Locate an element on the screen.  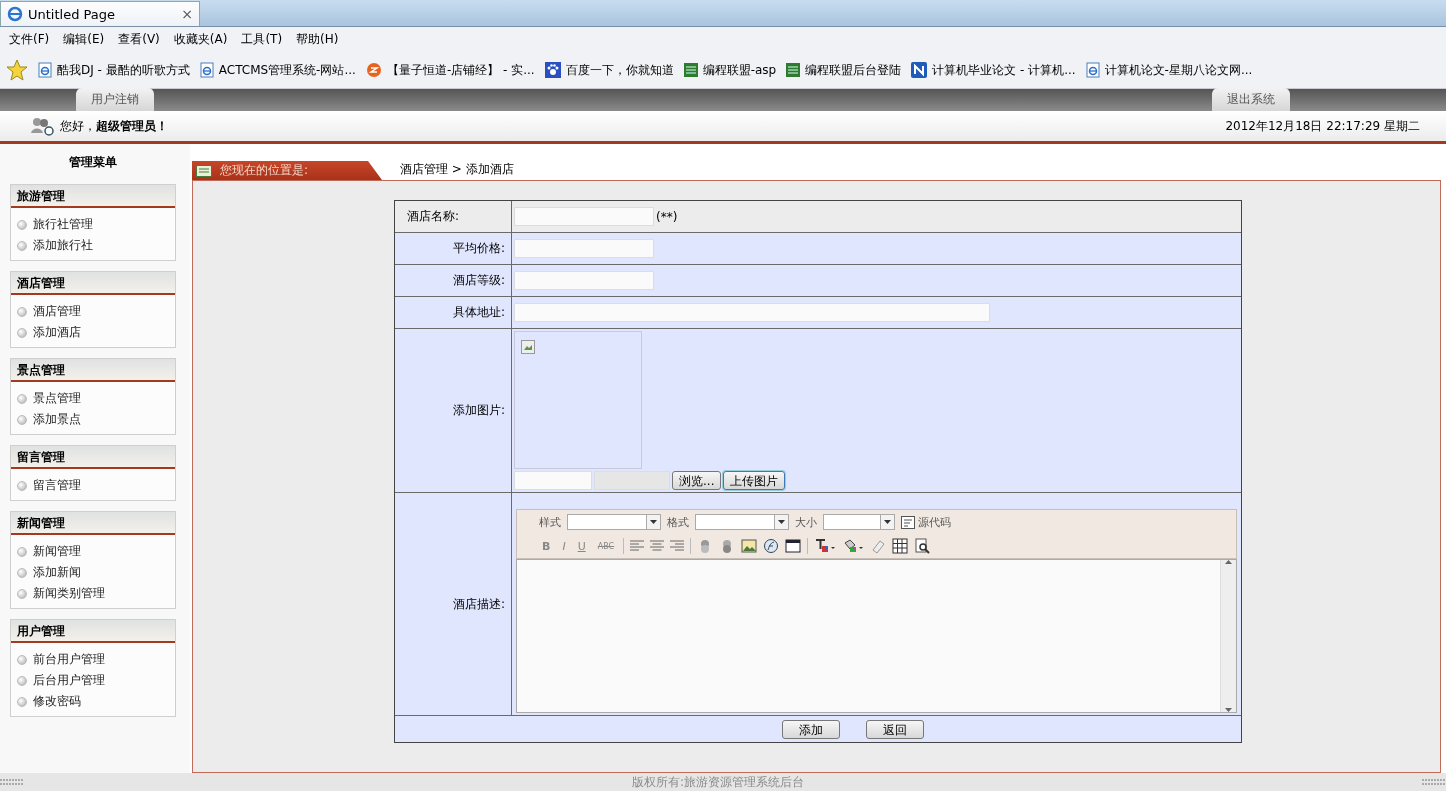
field-label: 平均价格: is located at coordinates (478, 248).